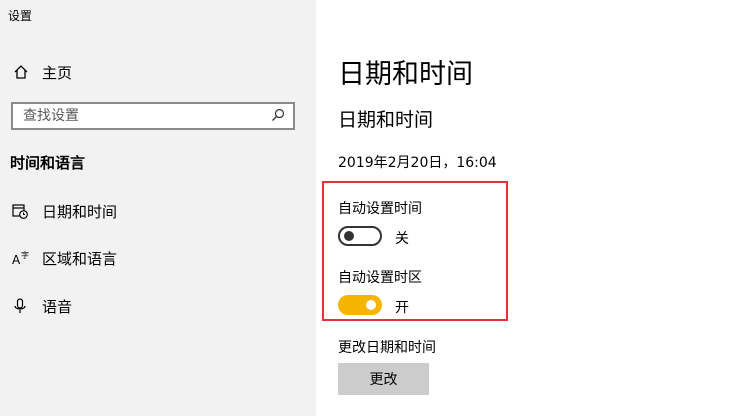  Describe the element at coordinates (383, 379) in the screenshot. I see `change-button: 更改` at that location.